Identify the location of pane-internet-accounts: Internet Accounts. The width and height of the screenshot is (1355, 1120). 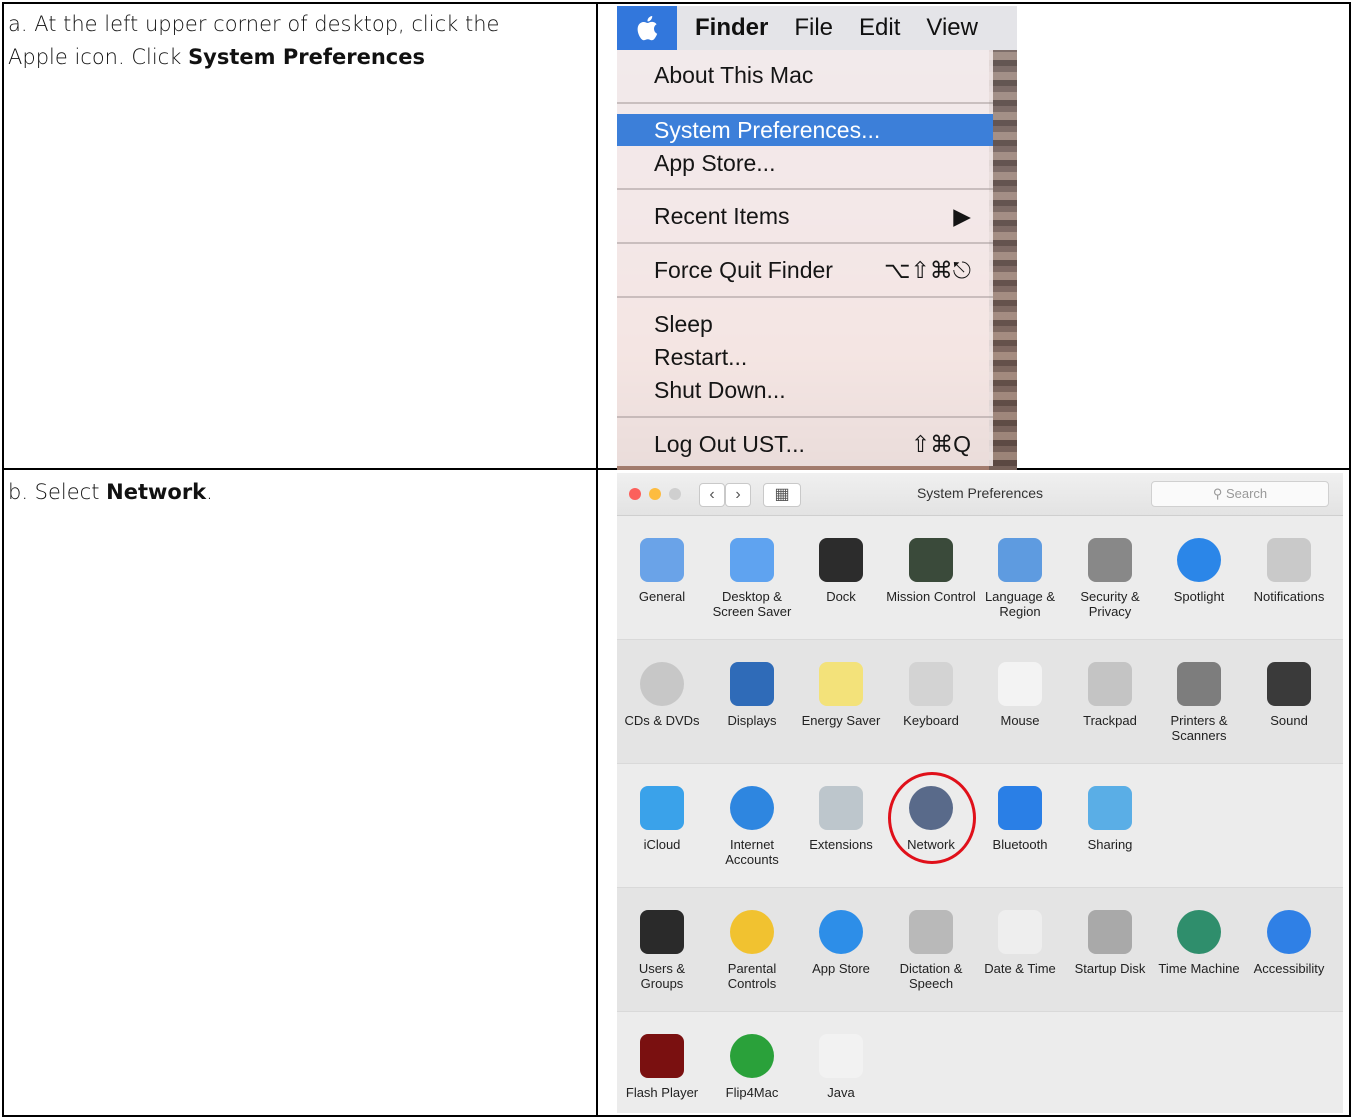
(752, 824).